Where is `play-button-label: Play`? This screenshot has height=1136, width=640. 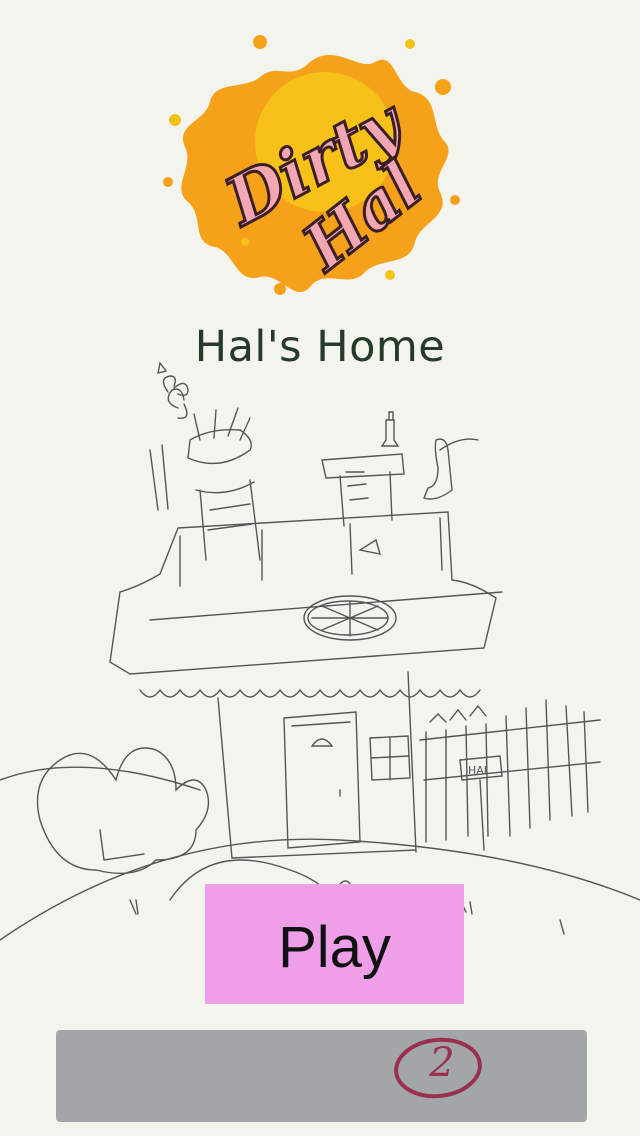
play-button-label: Play is located at coordinates (334, 947).